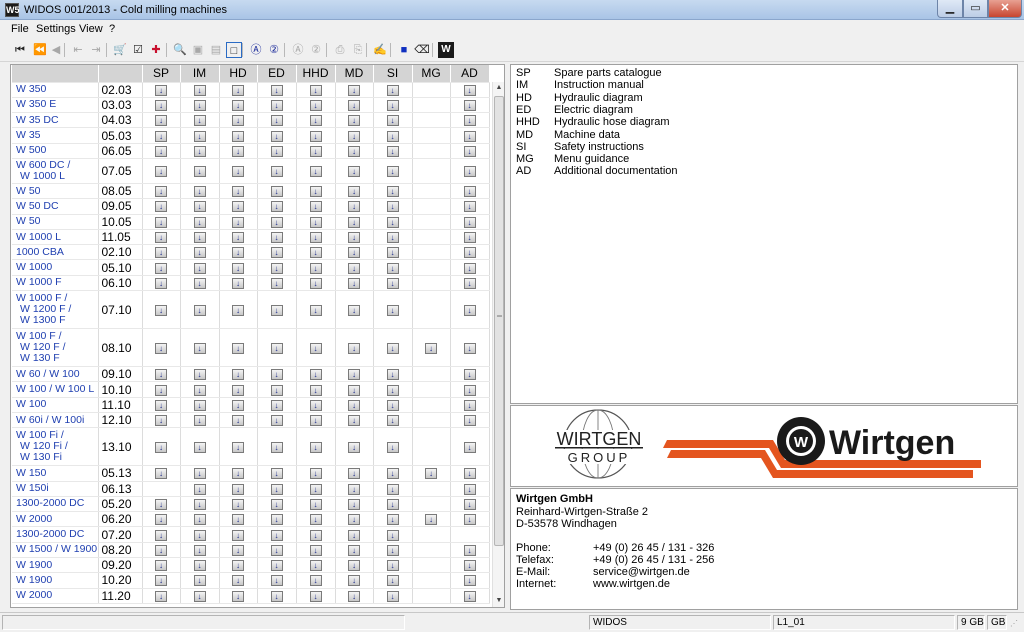 This screenshot has width=1024, height=632. Describe the element at coordinates (55, 206) in the screenshot. I see `model-cell: W 50 DC` at that location.